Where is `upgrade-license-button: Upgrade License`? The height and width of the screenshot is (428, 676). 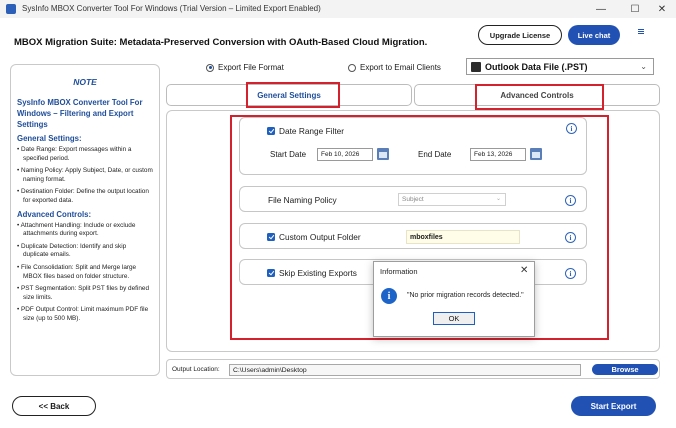 upgrade-license-button: Upgrade License is located at coordinates (520, 35).